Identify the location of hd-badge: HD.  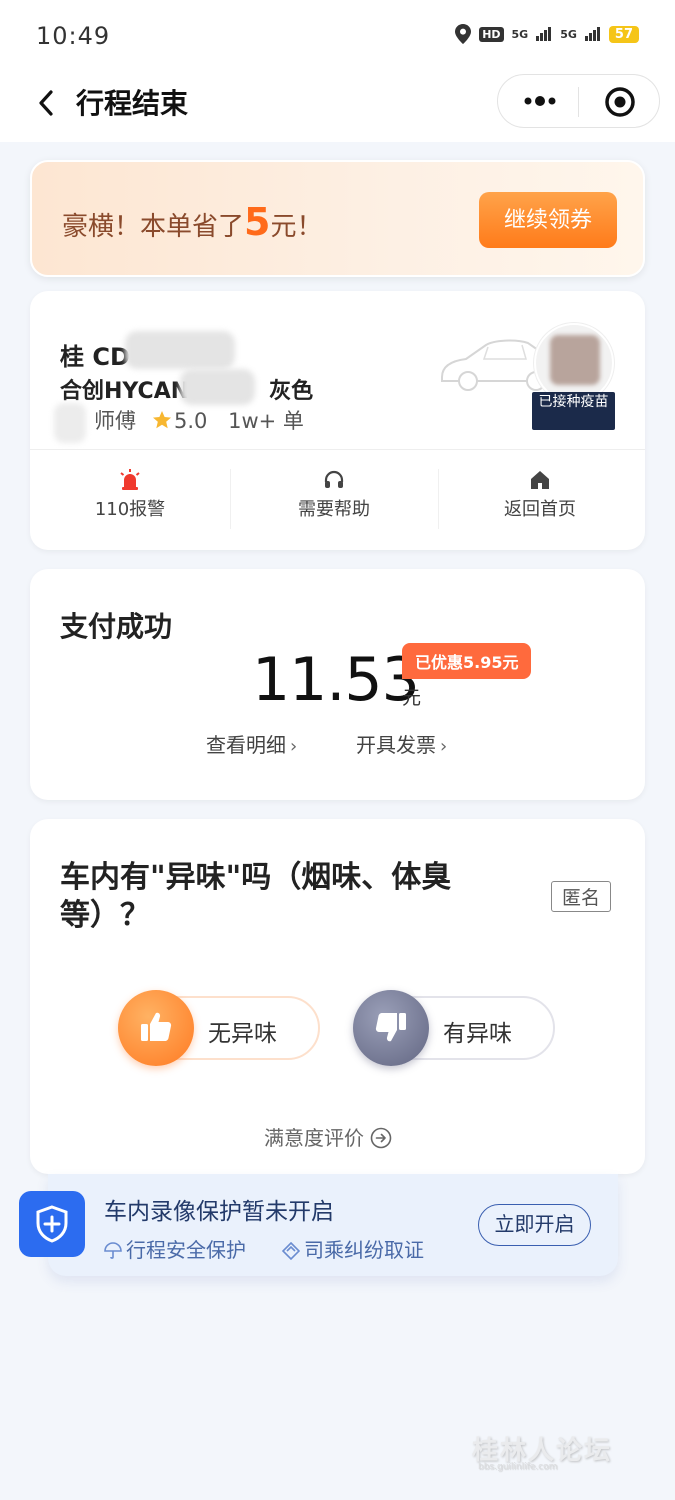
(491, 34).